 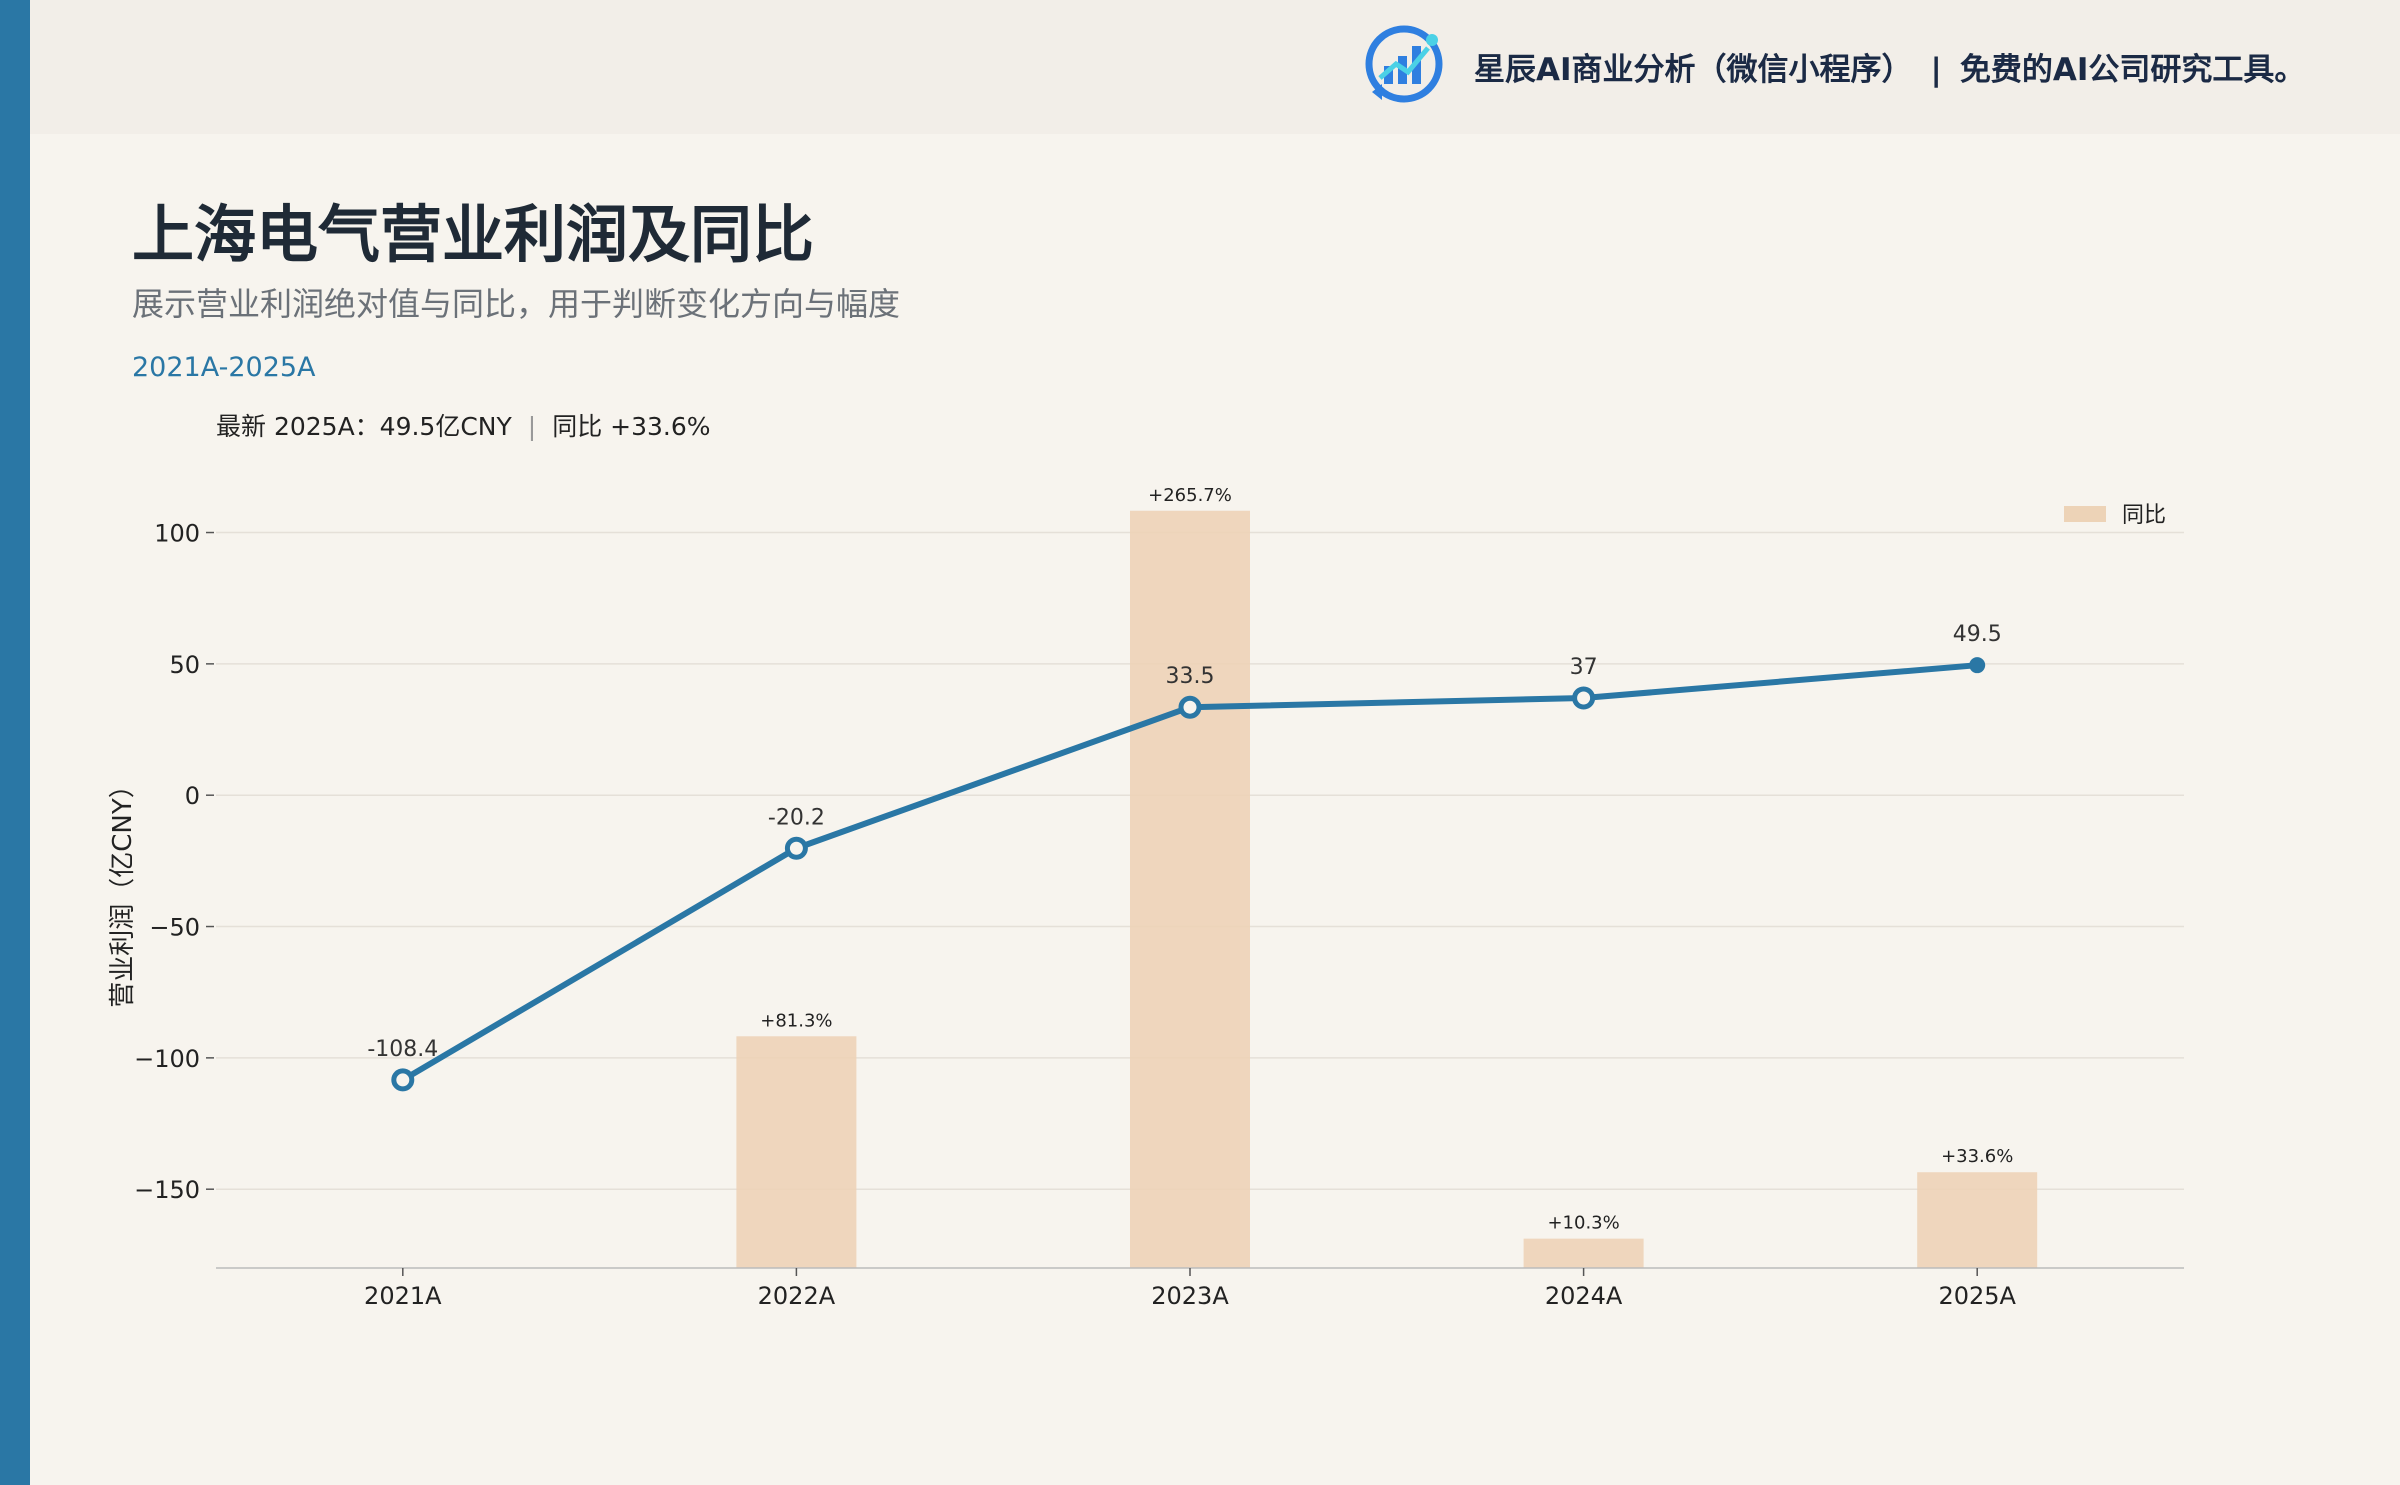 I want to click on x-tick-label: 2025A, so click(x=1977, y=1296).